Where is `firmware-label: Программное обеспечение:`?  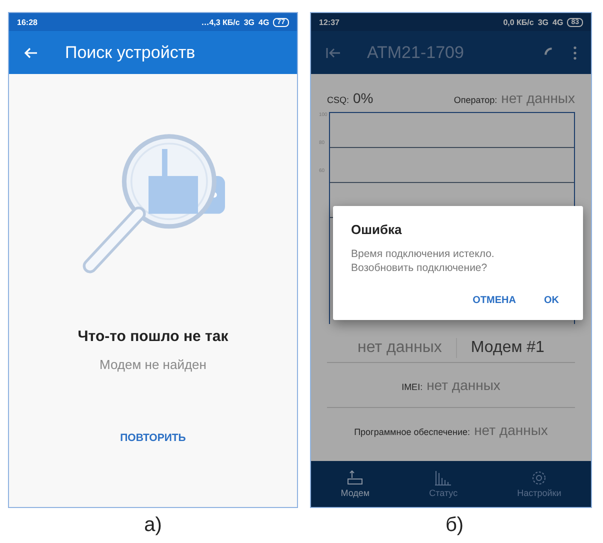
firmware-label: Программное обеспечение: is located at coordinates (412, 432).